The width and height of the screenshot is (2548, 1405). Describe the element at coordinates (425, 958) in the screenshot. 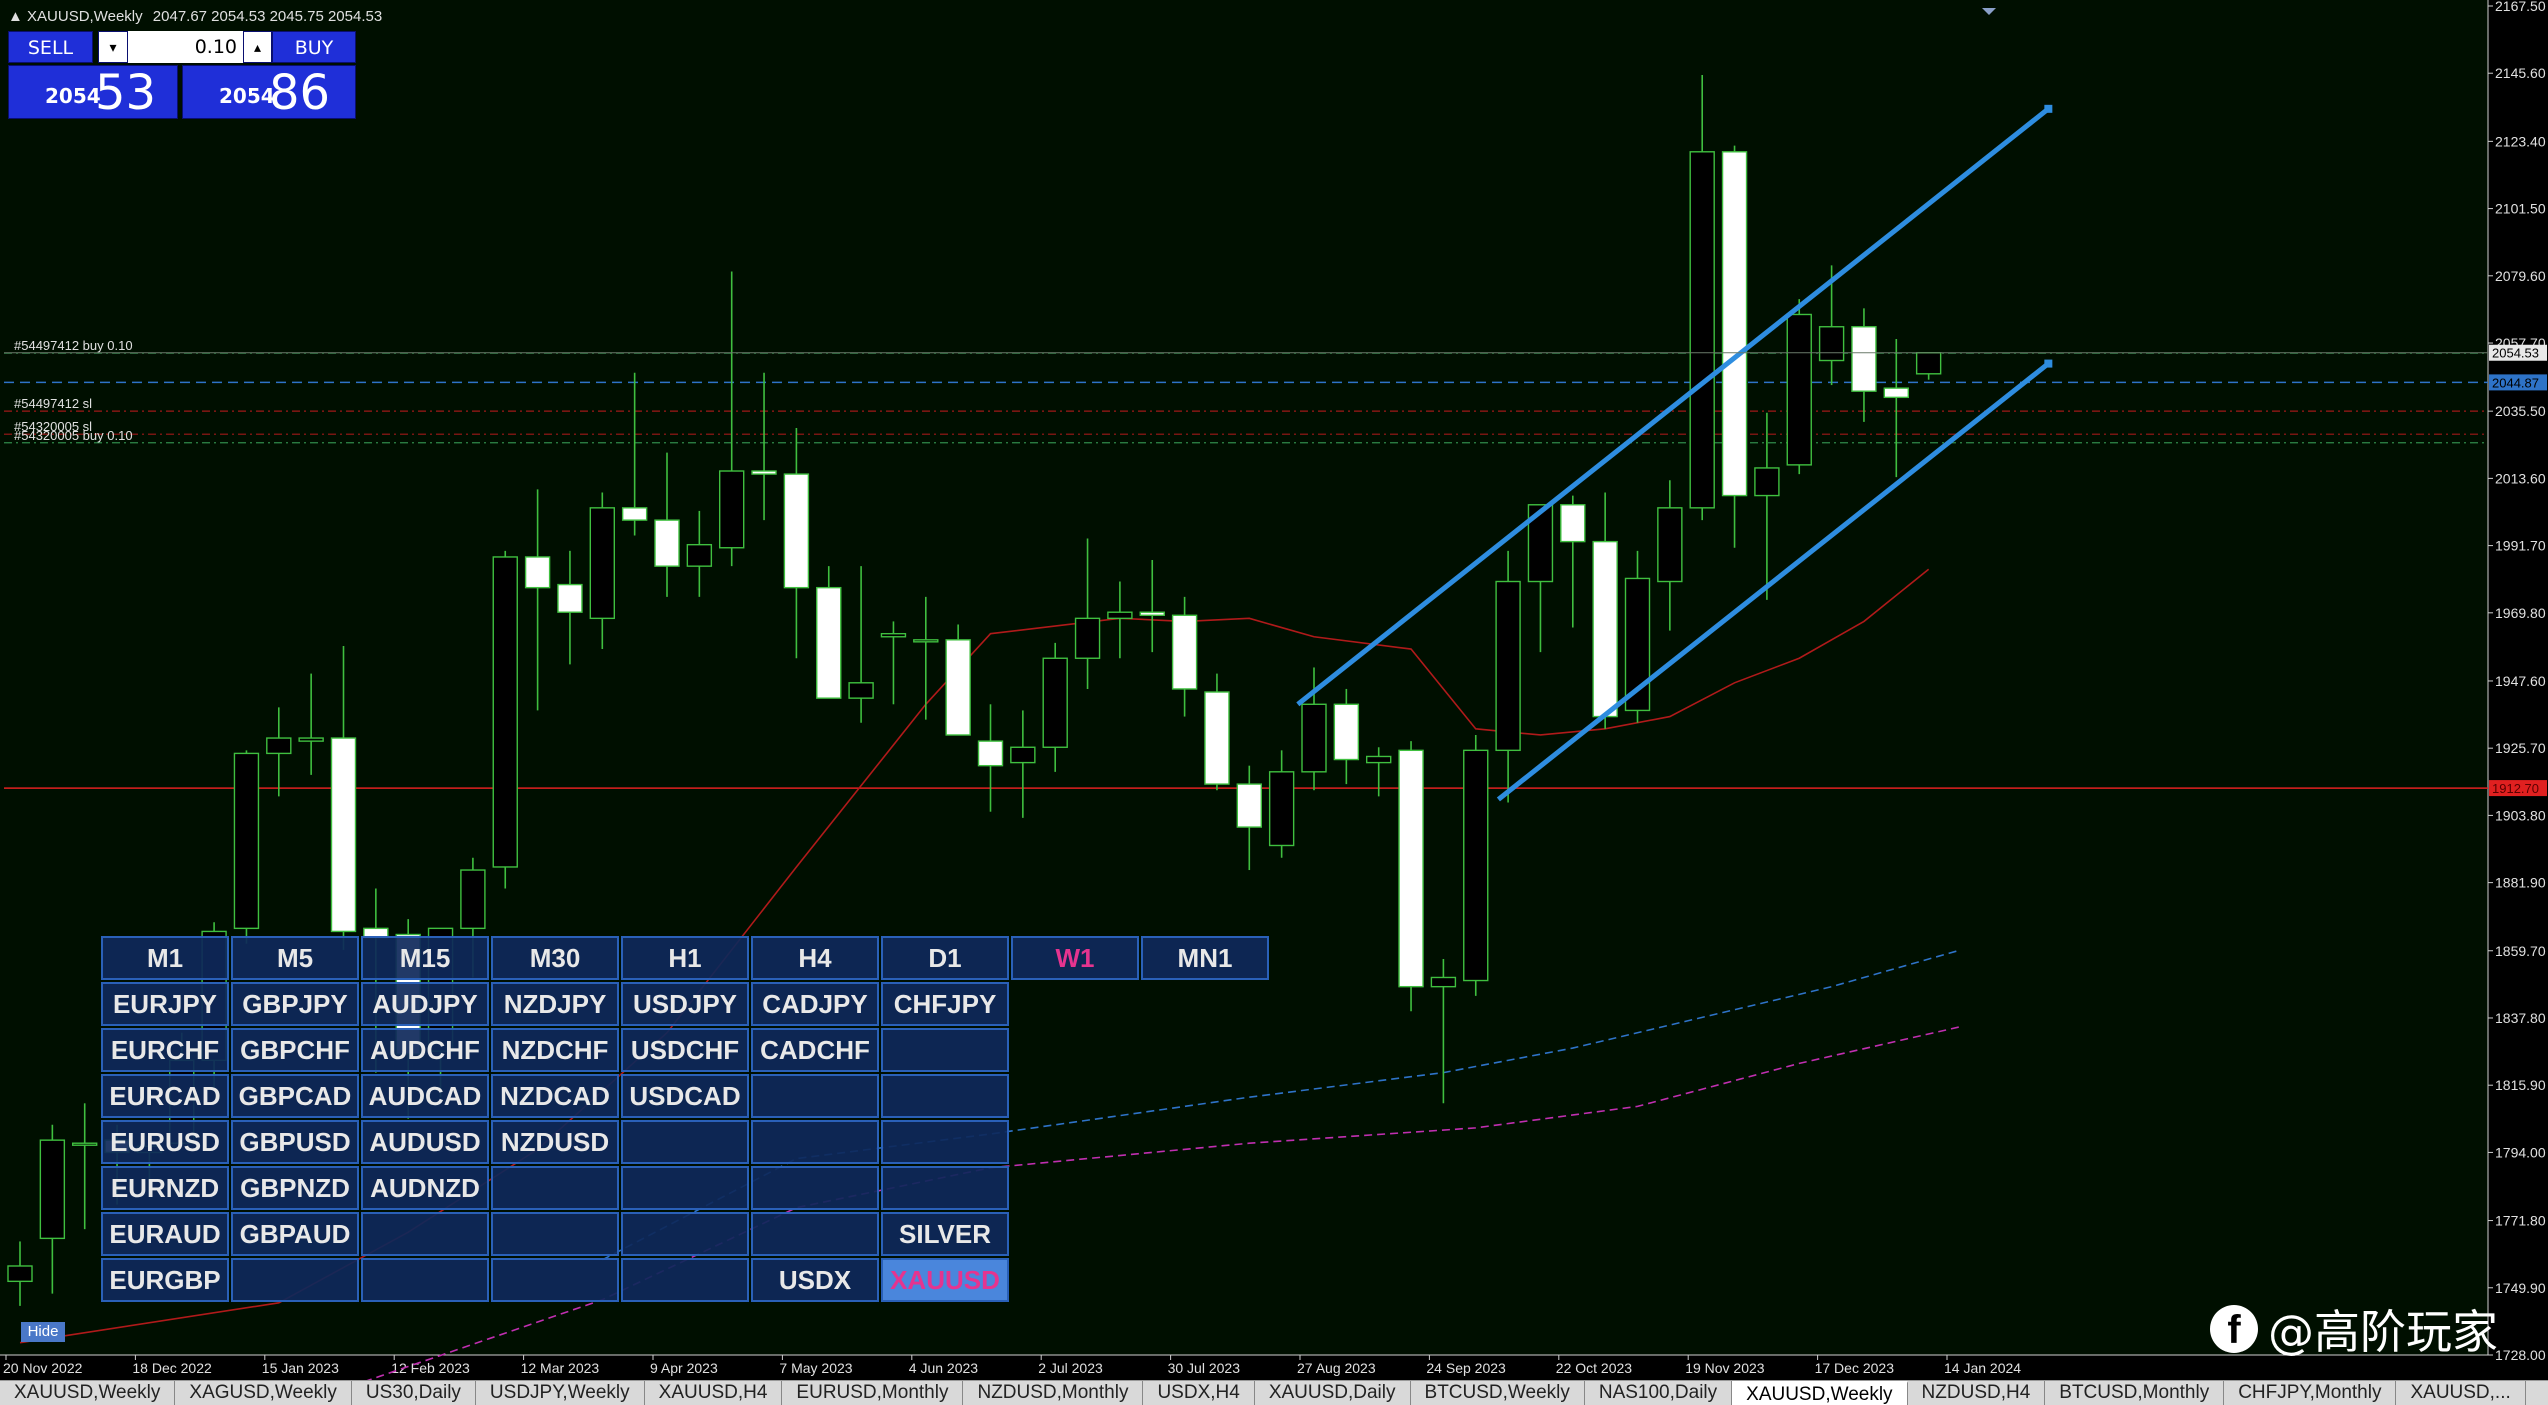

I see `timeframe-button-m15: M15` at that location.